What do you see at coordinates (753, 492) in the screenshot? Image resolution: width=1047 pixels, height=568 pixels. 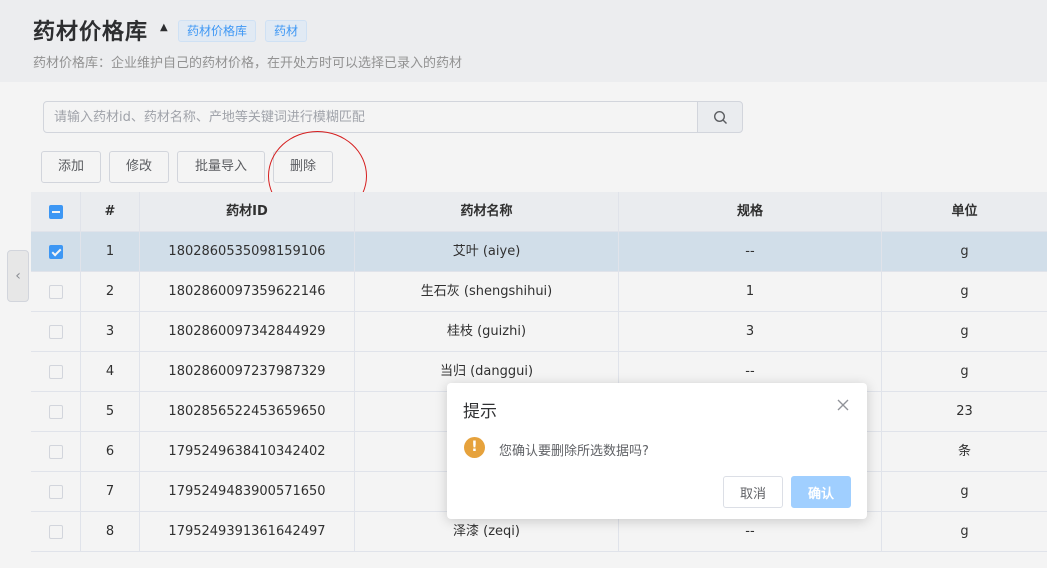 I see `cancel-button: 取消` at bounding box center [753, 492].